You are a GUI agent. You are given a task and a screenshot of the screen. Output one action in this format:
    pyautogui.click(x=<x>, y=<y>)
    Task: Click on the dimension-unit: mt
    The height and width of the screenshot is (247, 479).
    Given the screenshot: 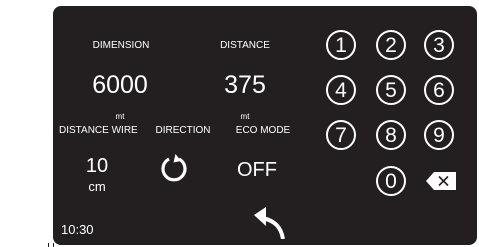 What is the action you would take?
    pyautogui.click(x=120, y=116)
    